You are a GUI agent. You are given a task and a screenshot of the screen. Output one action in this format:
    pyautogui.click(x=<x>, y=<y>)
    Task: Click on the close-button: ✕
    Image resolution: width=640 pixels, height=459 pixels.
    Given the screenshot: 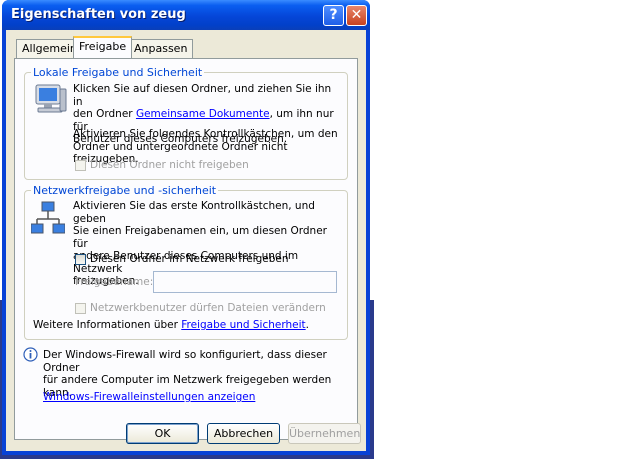 What is the action you would take?
    pyautogui.click(x=356, y=15)
    